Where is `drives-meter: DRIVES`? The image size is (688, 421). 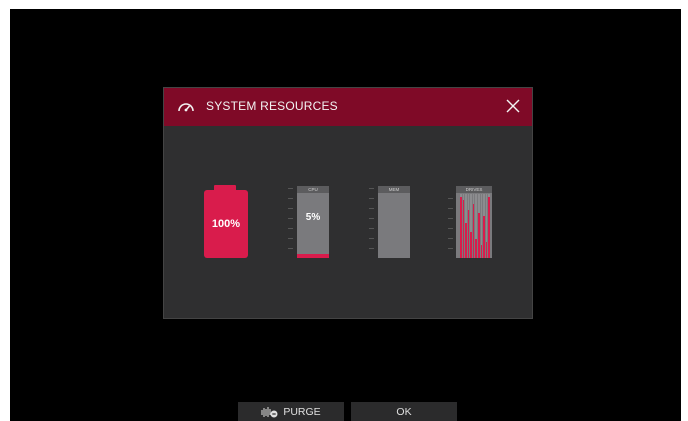
drives-meter: DRIVES is located at coordinates (474, 222).